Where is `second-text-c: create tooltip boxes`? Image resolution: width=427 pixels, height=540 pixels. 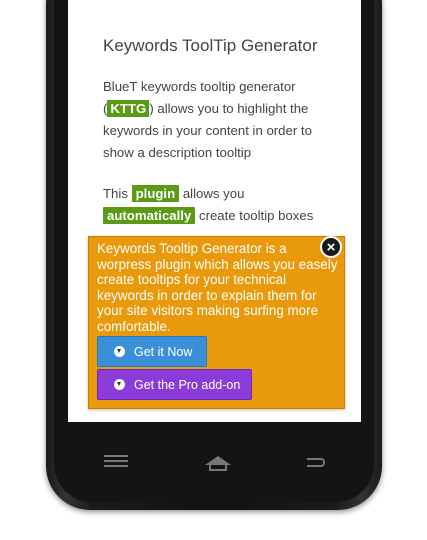
second-text-c: create tooltip boxes is located at coordinates (256, 215).